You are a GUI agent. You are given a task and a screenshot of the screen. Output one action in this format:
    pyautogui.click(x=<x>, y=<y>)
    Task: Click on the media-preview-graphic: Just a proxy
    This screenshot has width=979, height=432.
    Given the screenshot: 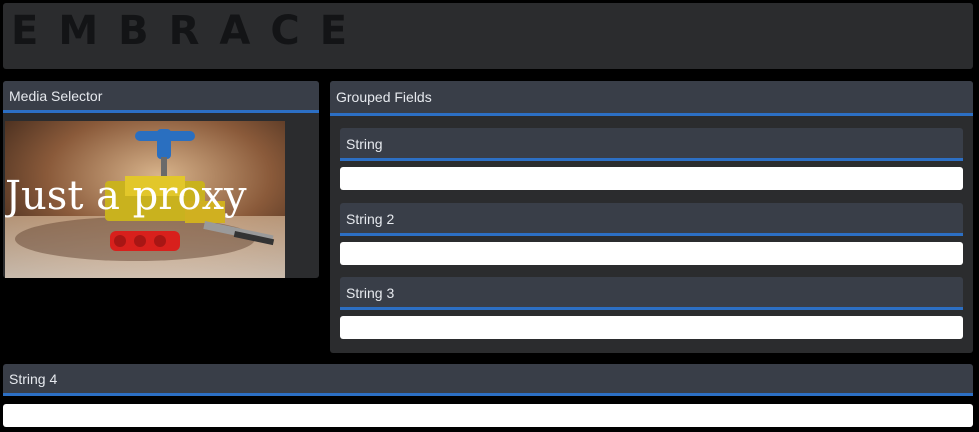 What is the action you would take?
    pyautogui.click(x=145, y=199)
    